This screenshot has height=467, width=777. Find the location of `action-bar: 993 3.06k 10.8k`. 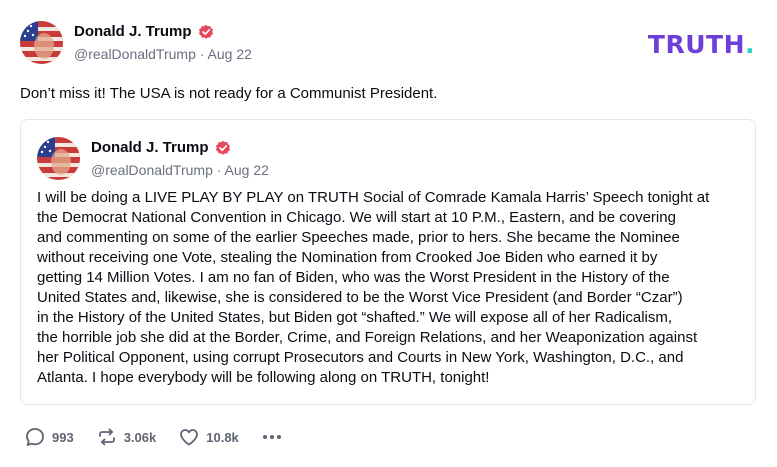

action-bar: 993 3.06k 10.8k is located at coordinates (164, 437).